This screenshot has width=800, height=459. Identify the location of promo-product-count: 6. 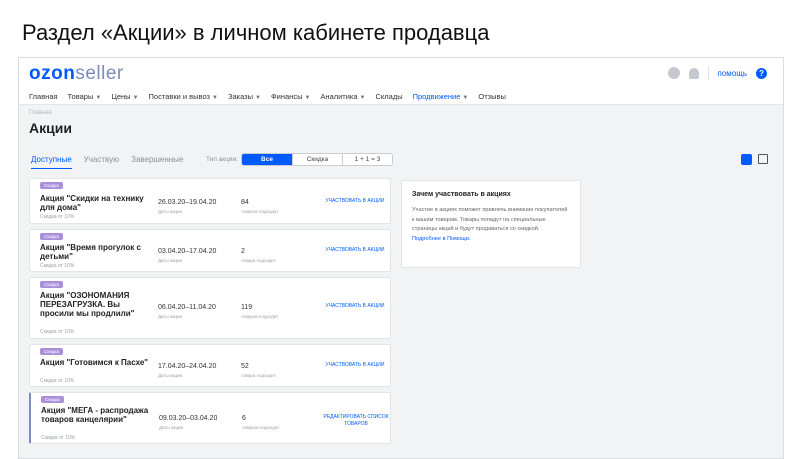
(244, 418).